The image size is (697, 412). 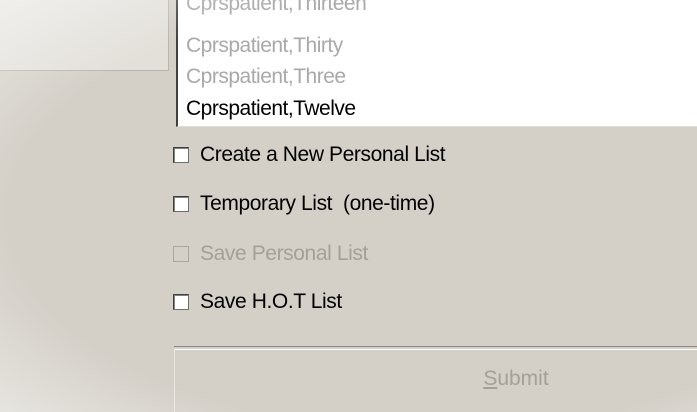 What do you see at coordinates (181, 302) in the screenshot?
I see `save-hot-checkbox` at bounding box center [181, 302].